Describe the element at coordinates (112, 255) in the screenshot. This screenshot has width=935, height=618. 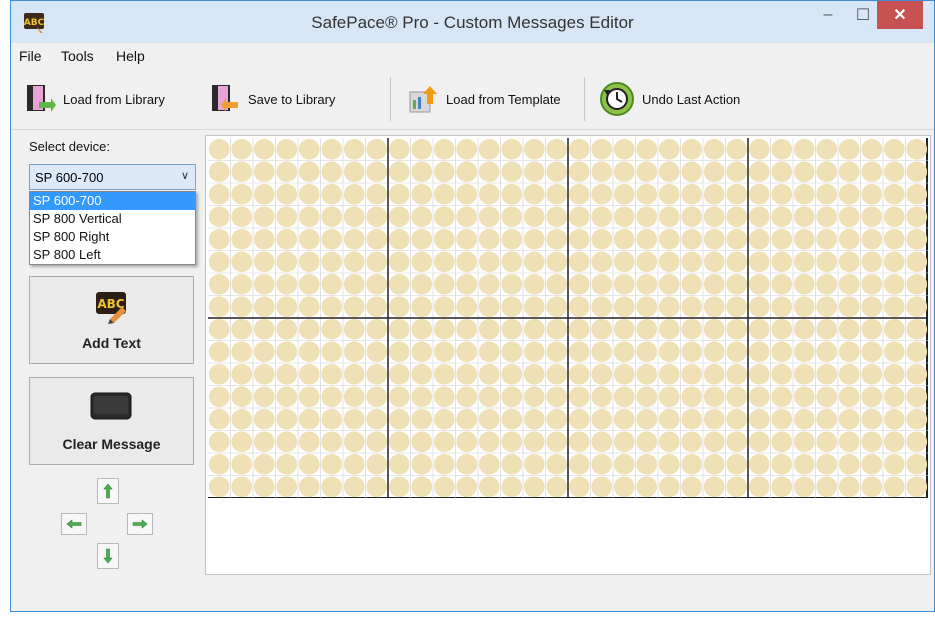
I see `device-option: SP 800 Left` at that location.